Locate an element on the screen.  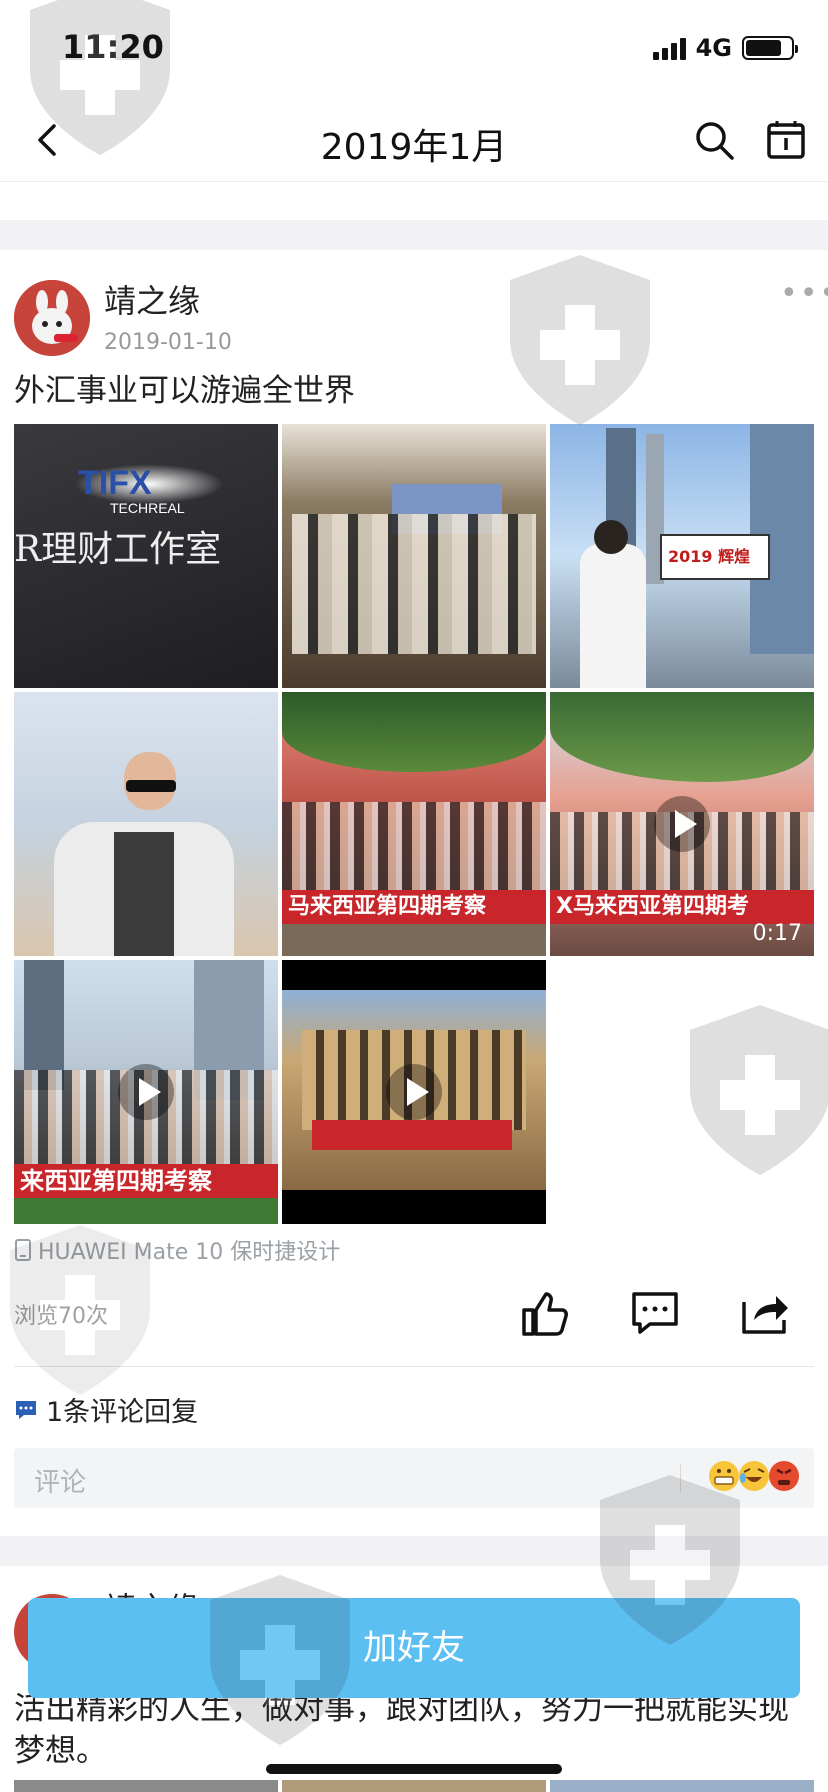
signal-icon is located at coordinates (669, 48).